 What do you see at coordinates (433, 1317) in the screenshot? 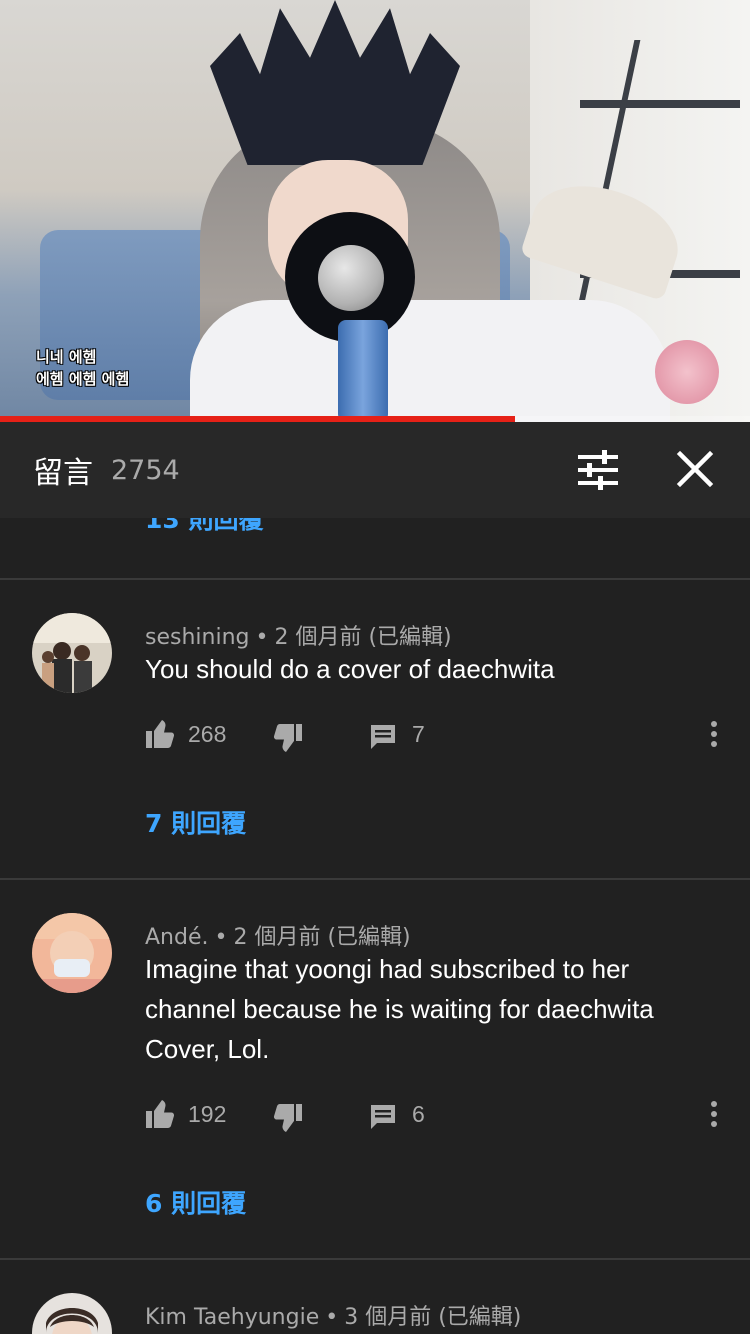
I see `comment-time: 3 個月前 (已編輯)` at bounding box center [433, 1317].